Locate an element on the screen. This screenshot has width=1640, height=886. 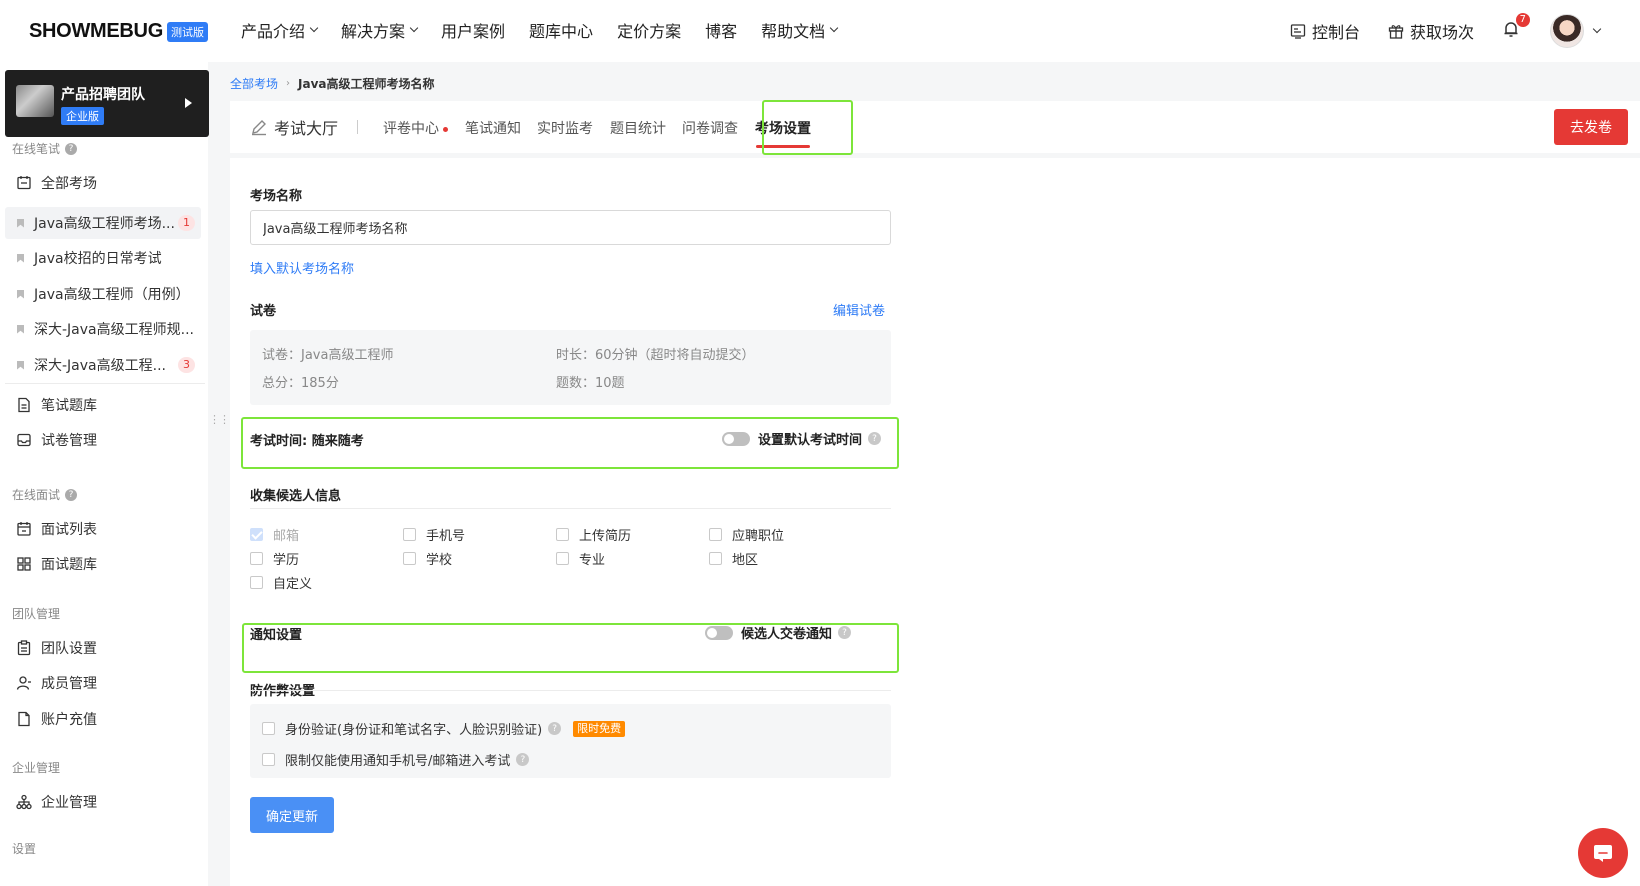
file-icon is located at coordinates (24, 719).